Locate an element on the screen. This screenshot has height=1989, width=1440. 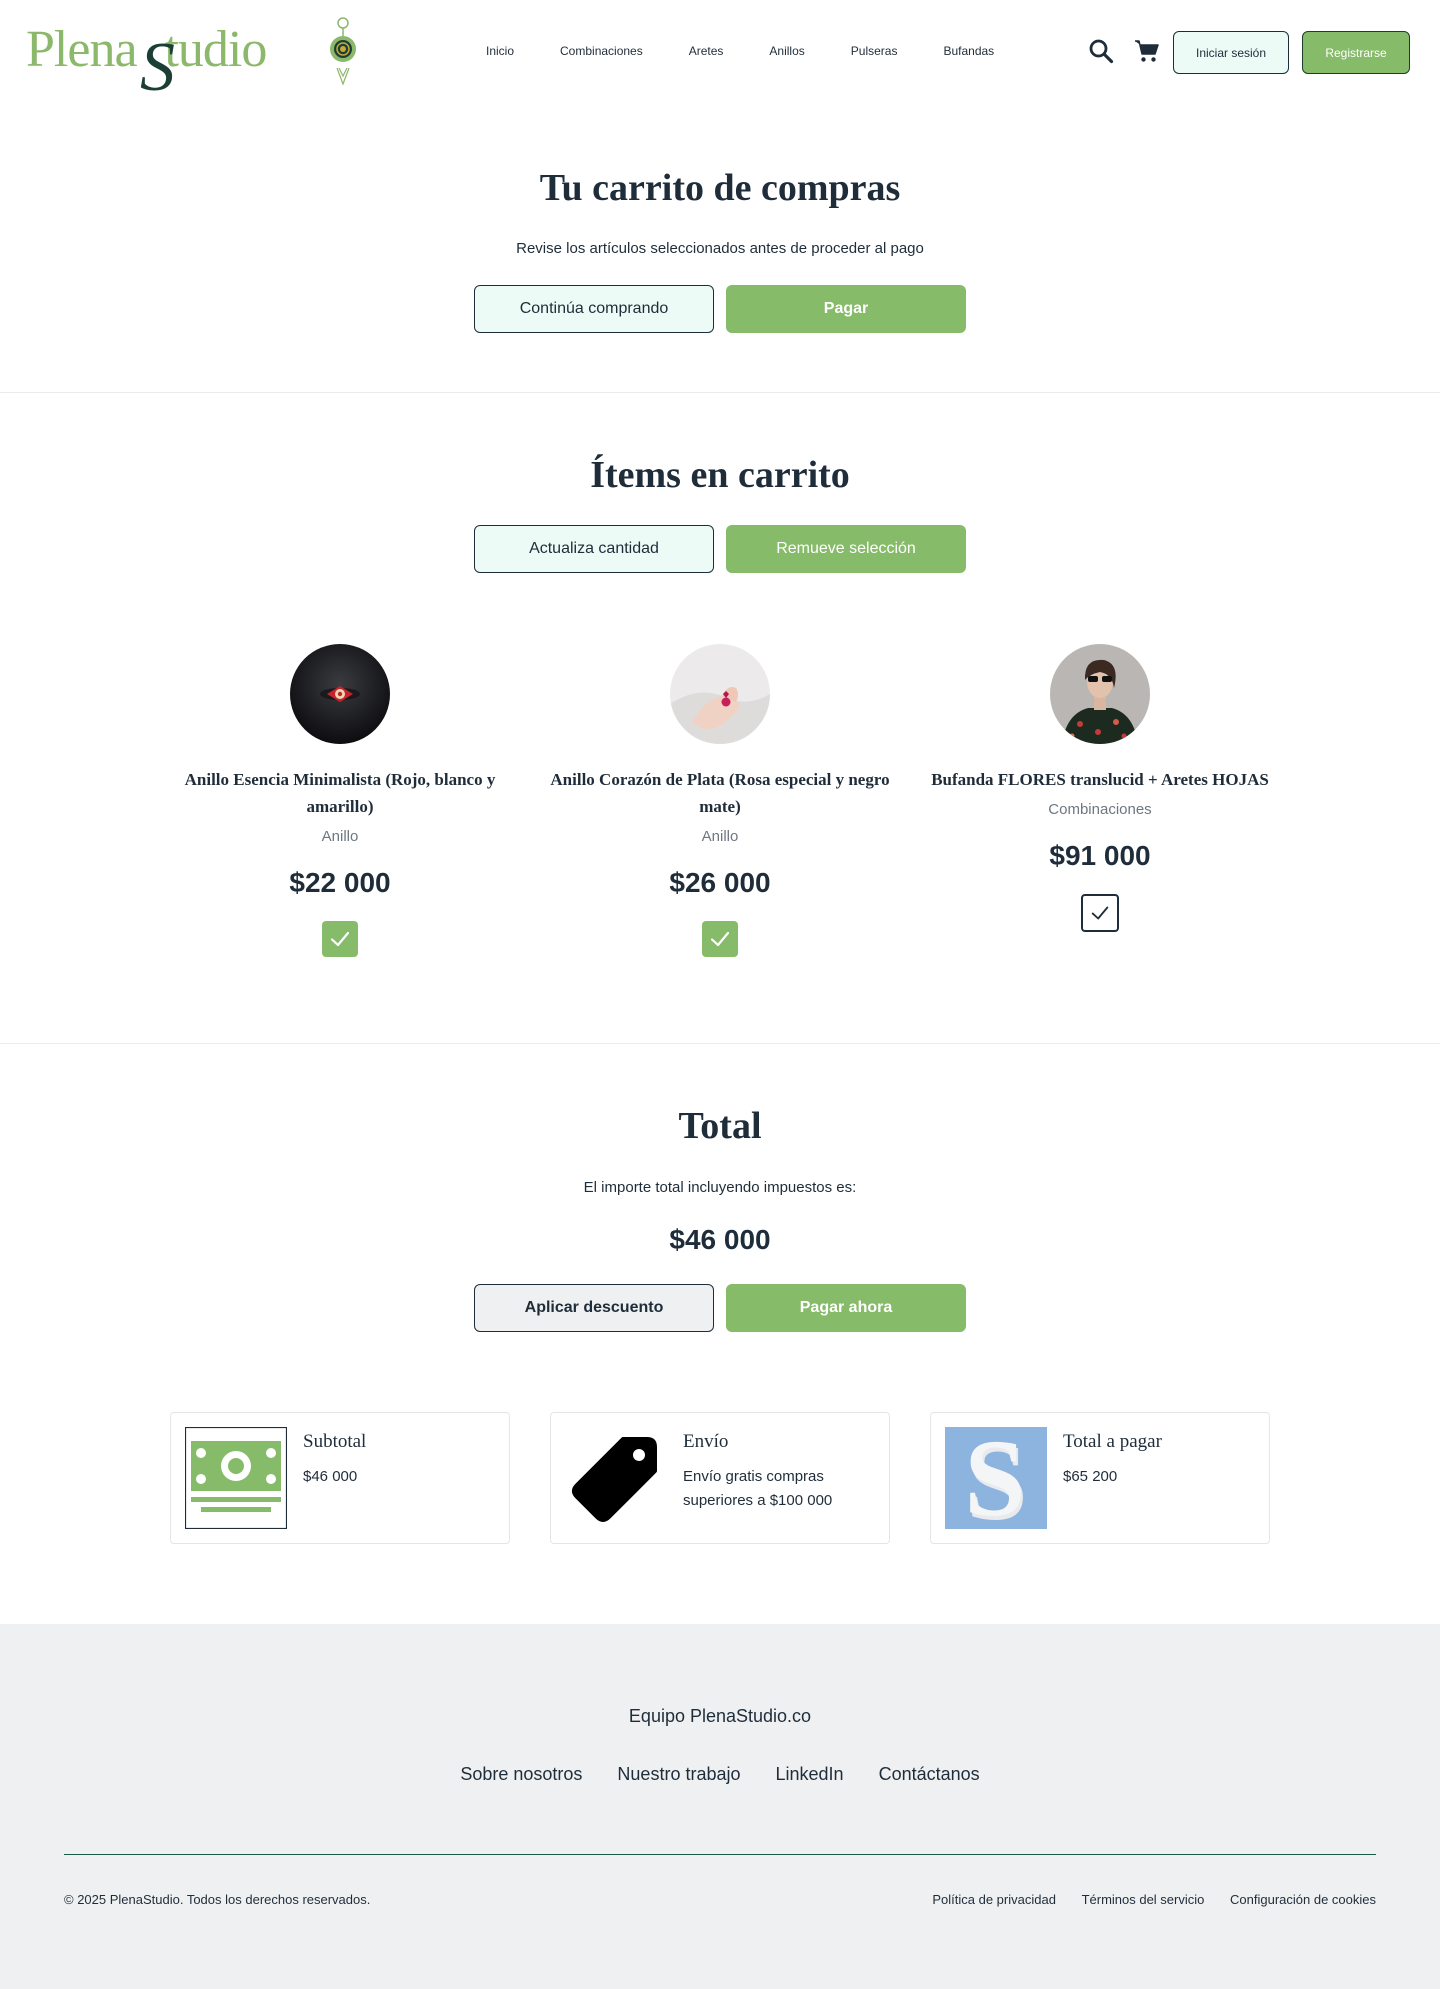
item-price: $26 000 is located at coordinates (720, 882).